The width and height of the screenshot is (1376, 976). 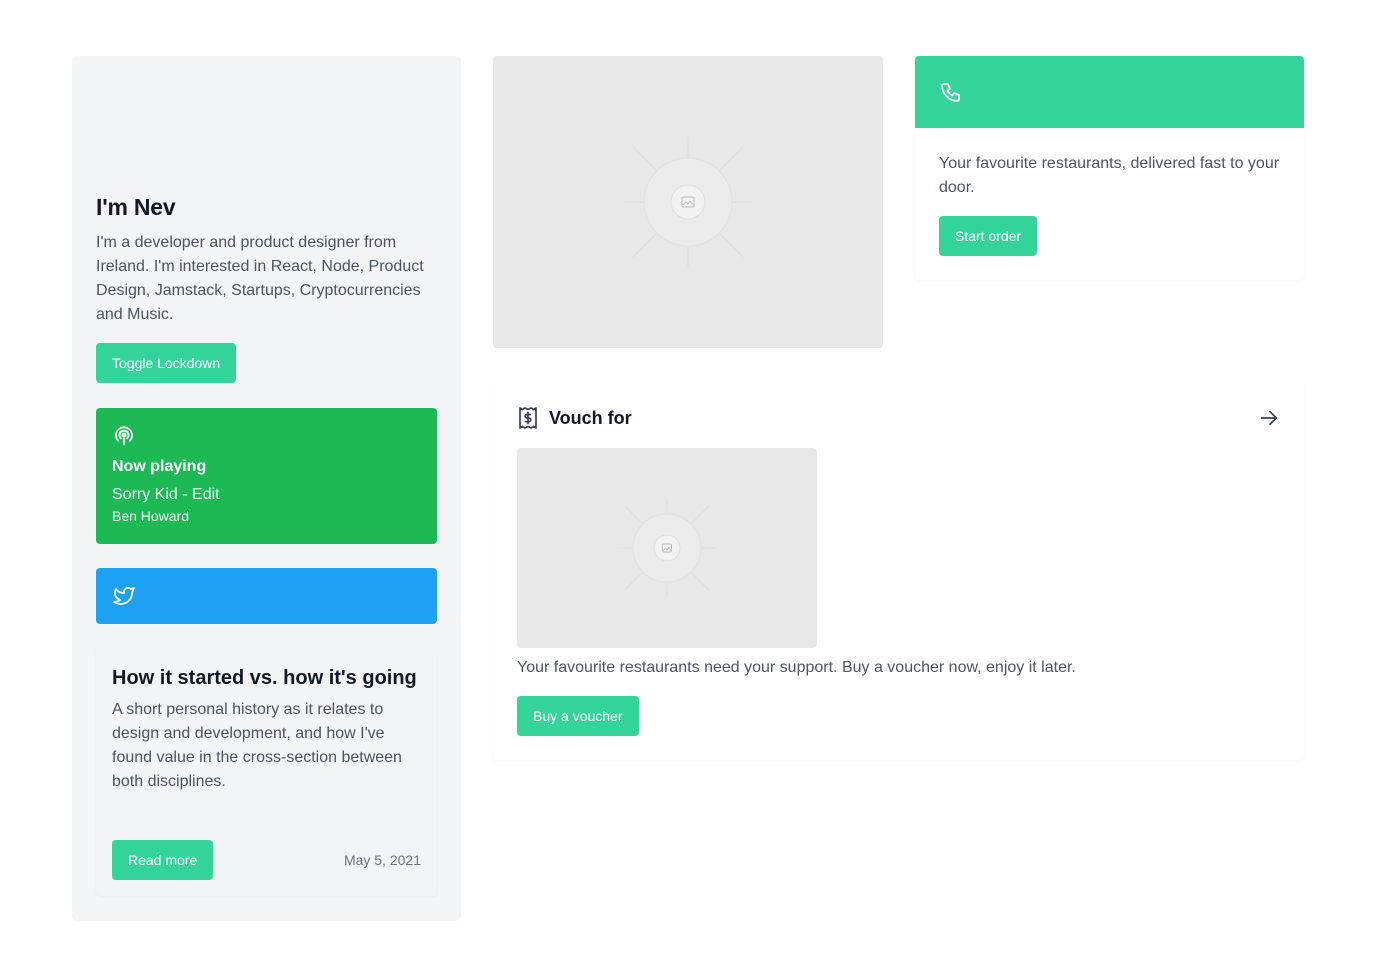 What do you see at coordinates (163, 860) in the screenshot?
I see `read-more-button: Read more` at bounding box center [163, 860].